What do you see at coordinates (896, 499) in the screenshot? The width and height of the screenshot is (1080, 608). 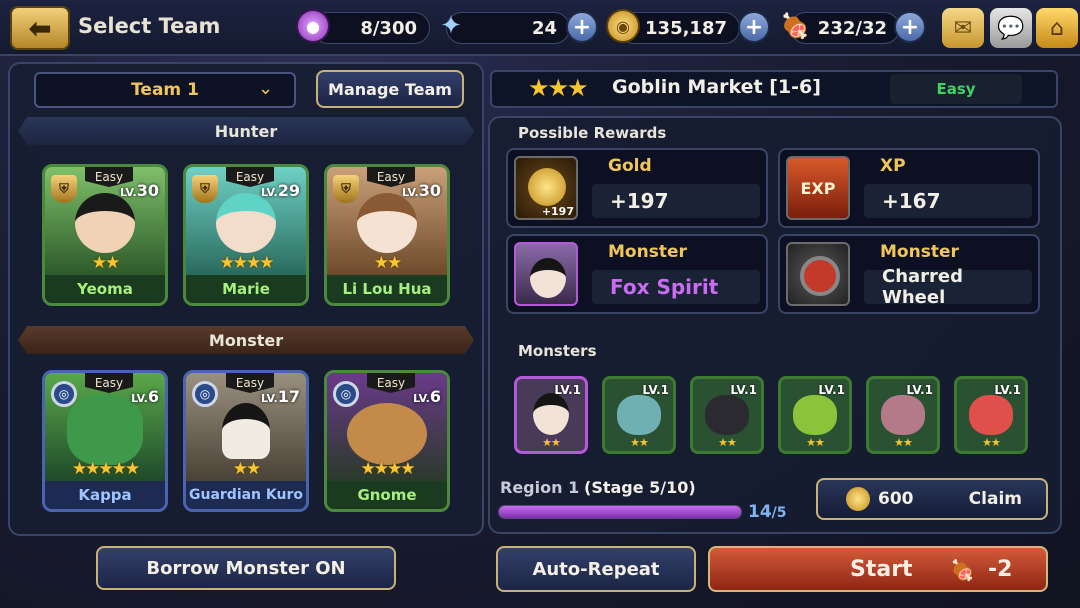 I see `claim-amount: 600` at bounding box center [896, 499].